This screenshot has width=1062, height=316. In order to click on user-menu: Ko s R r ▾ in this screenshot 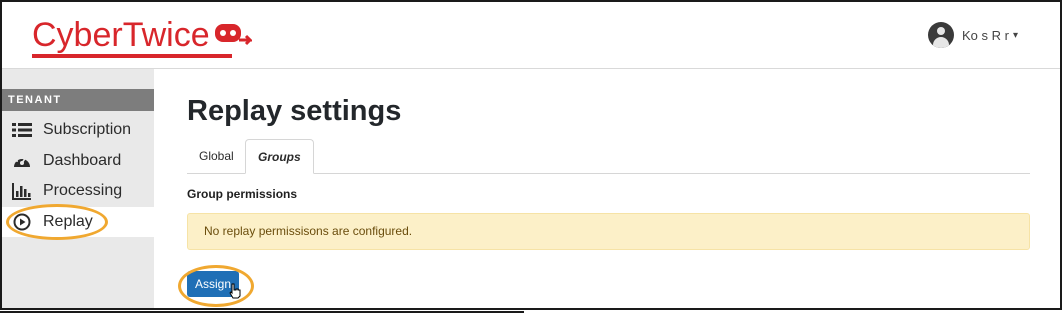, I will do `click(973, 35)`.